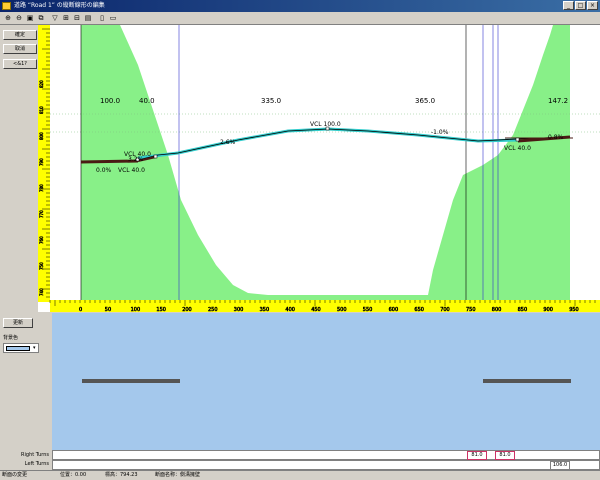 The image size is (600, 480). I want to click on grade-label: 0.8%, so click(556, 137).